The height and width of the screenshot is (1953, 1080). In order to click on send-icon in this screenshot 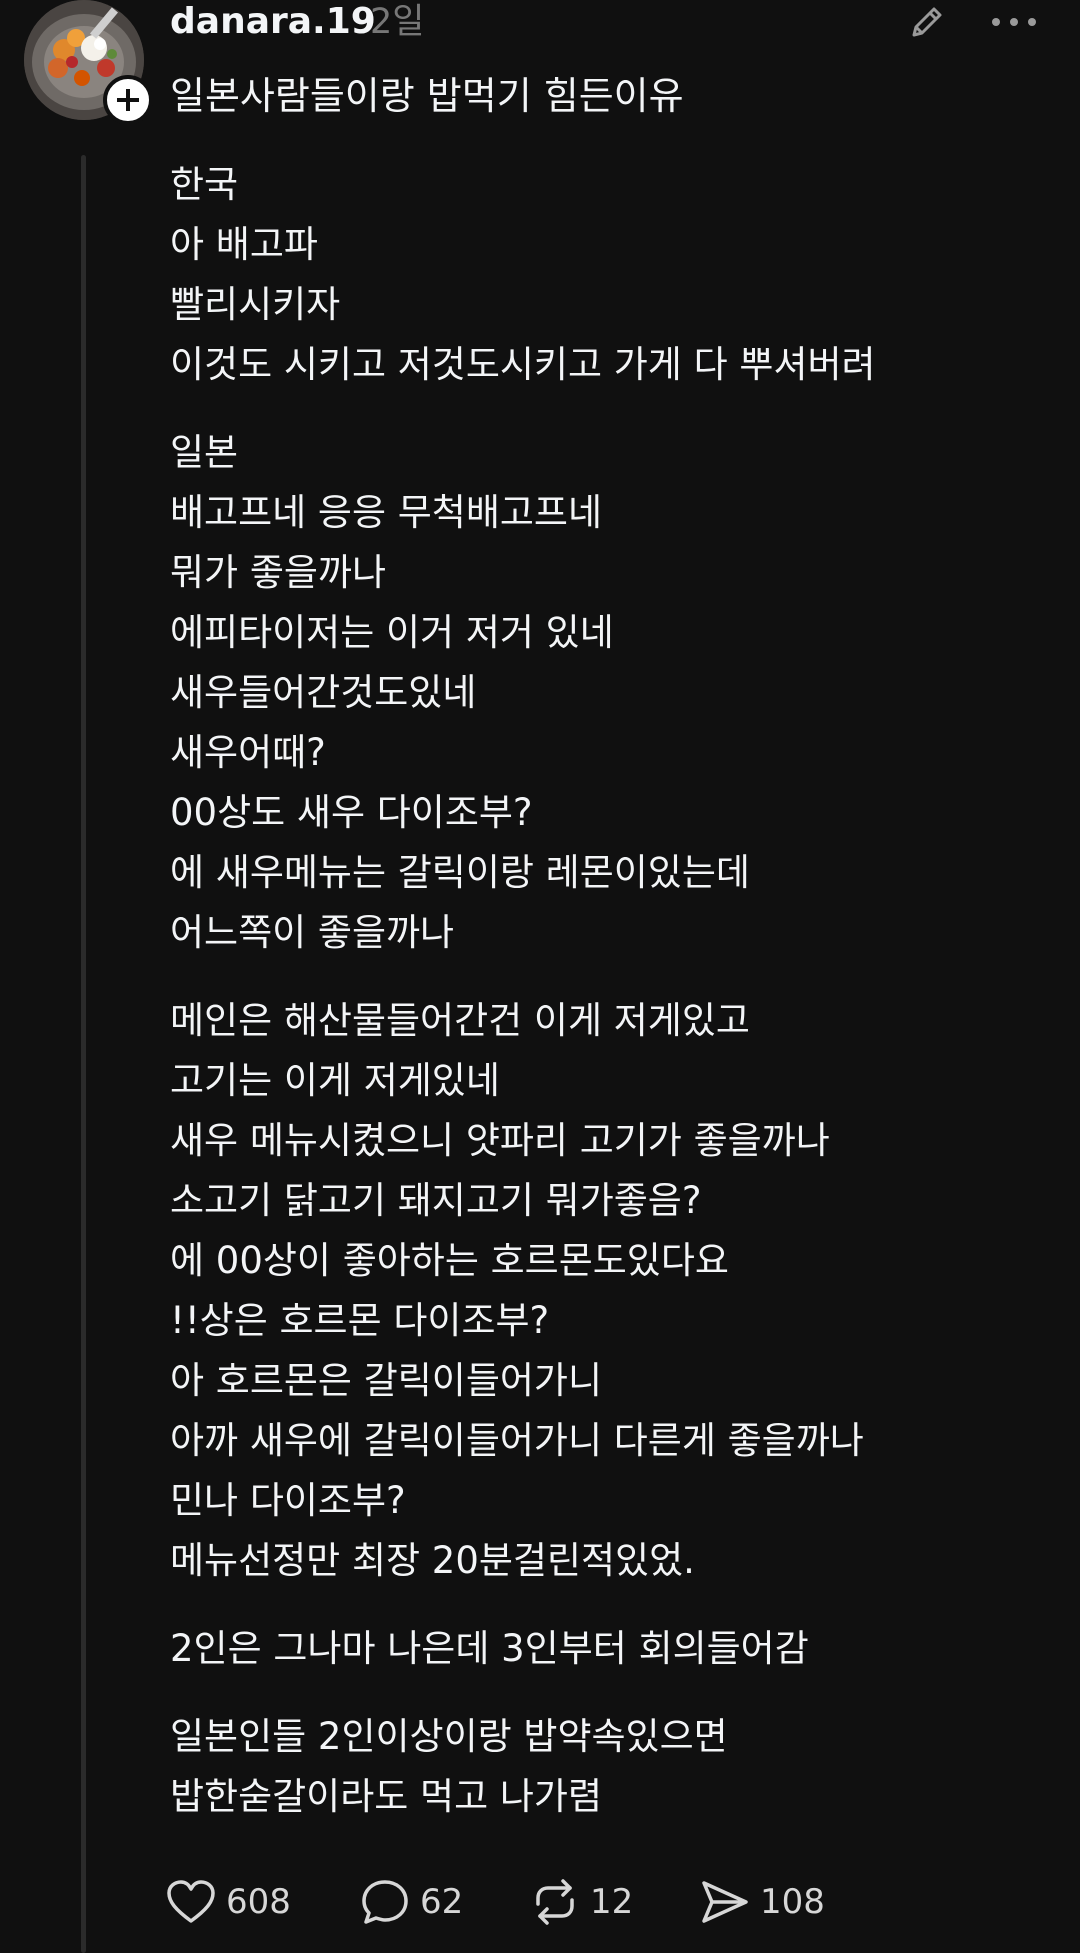, I will do `click(725, 1902)`.